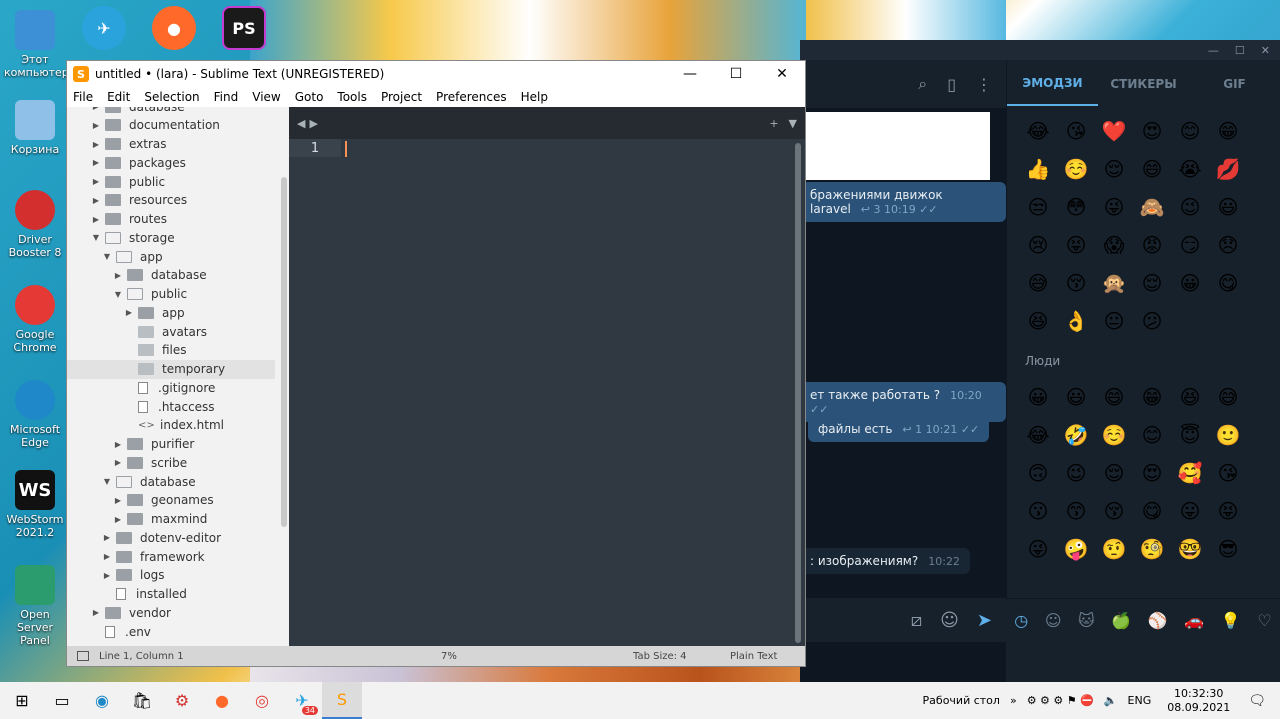 The image size is (1280, 719). Describe the element at coordinates (171, 537) in the screenshot. I see `tree-item: ▶ dotenv-editor` at that location.